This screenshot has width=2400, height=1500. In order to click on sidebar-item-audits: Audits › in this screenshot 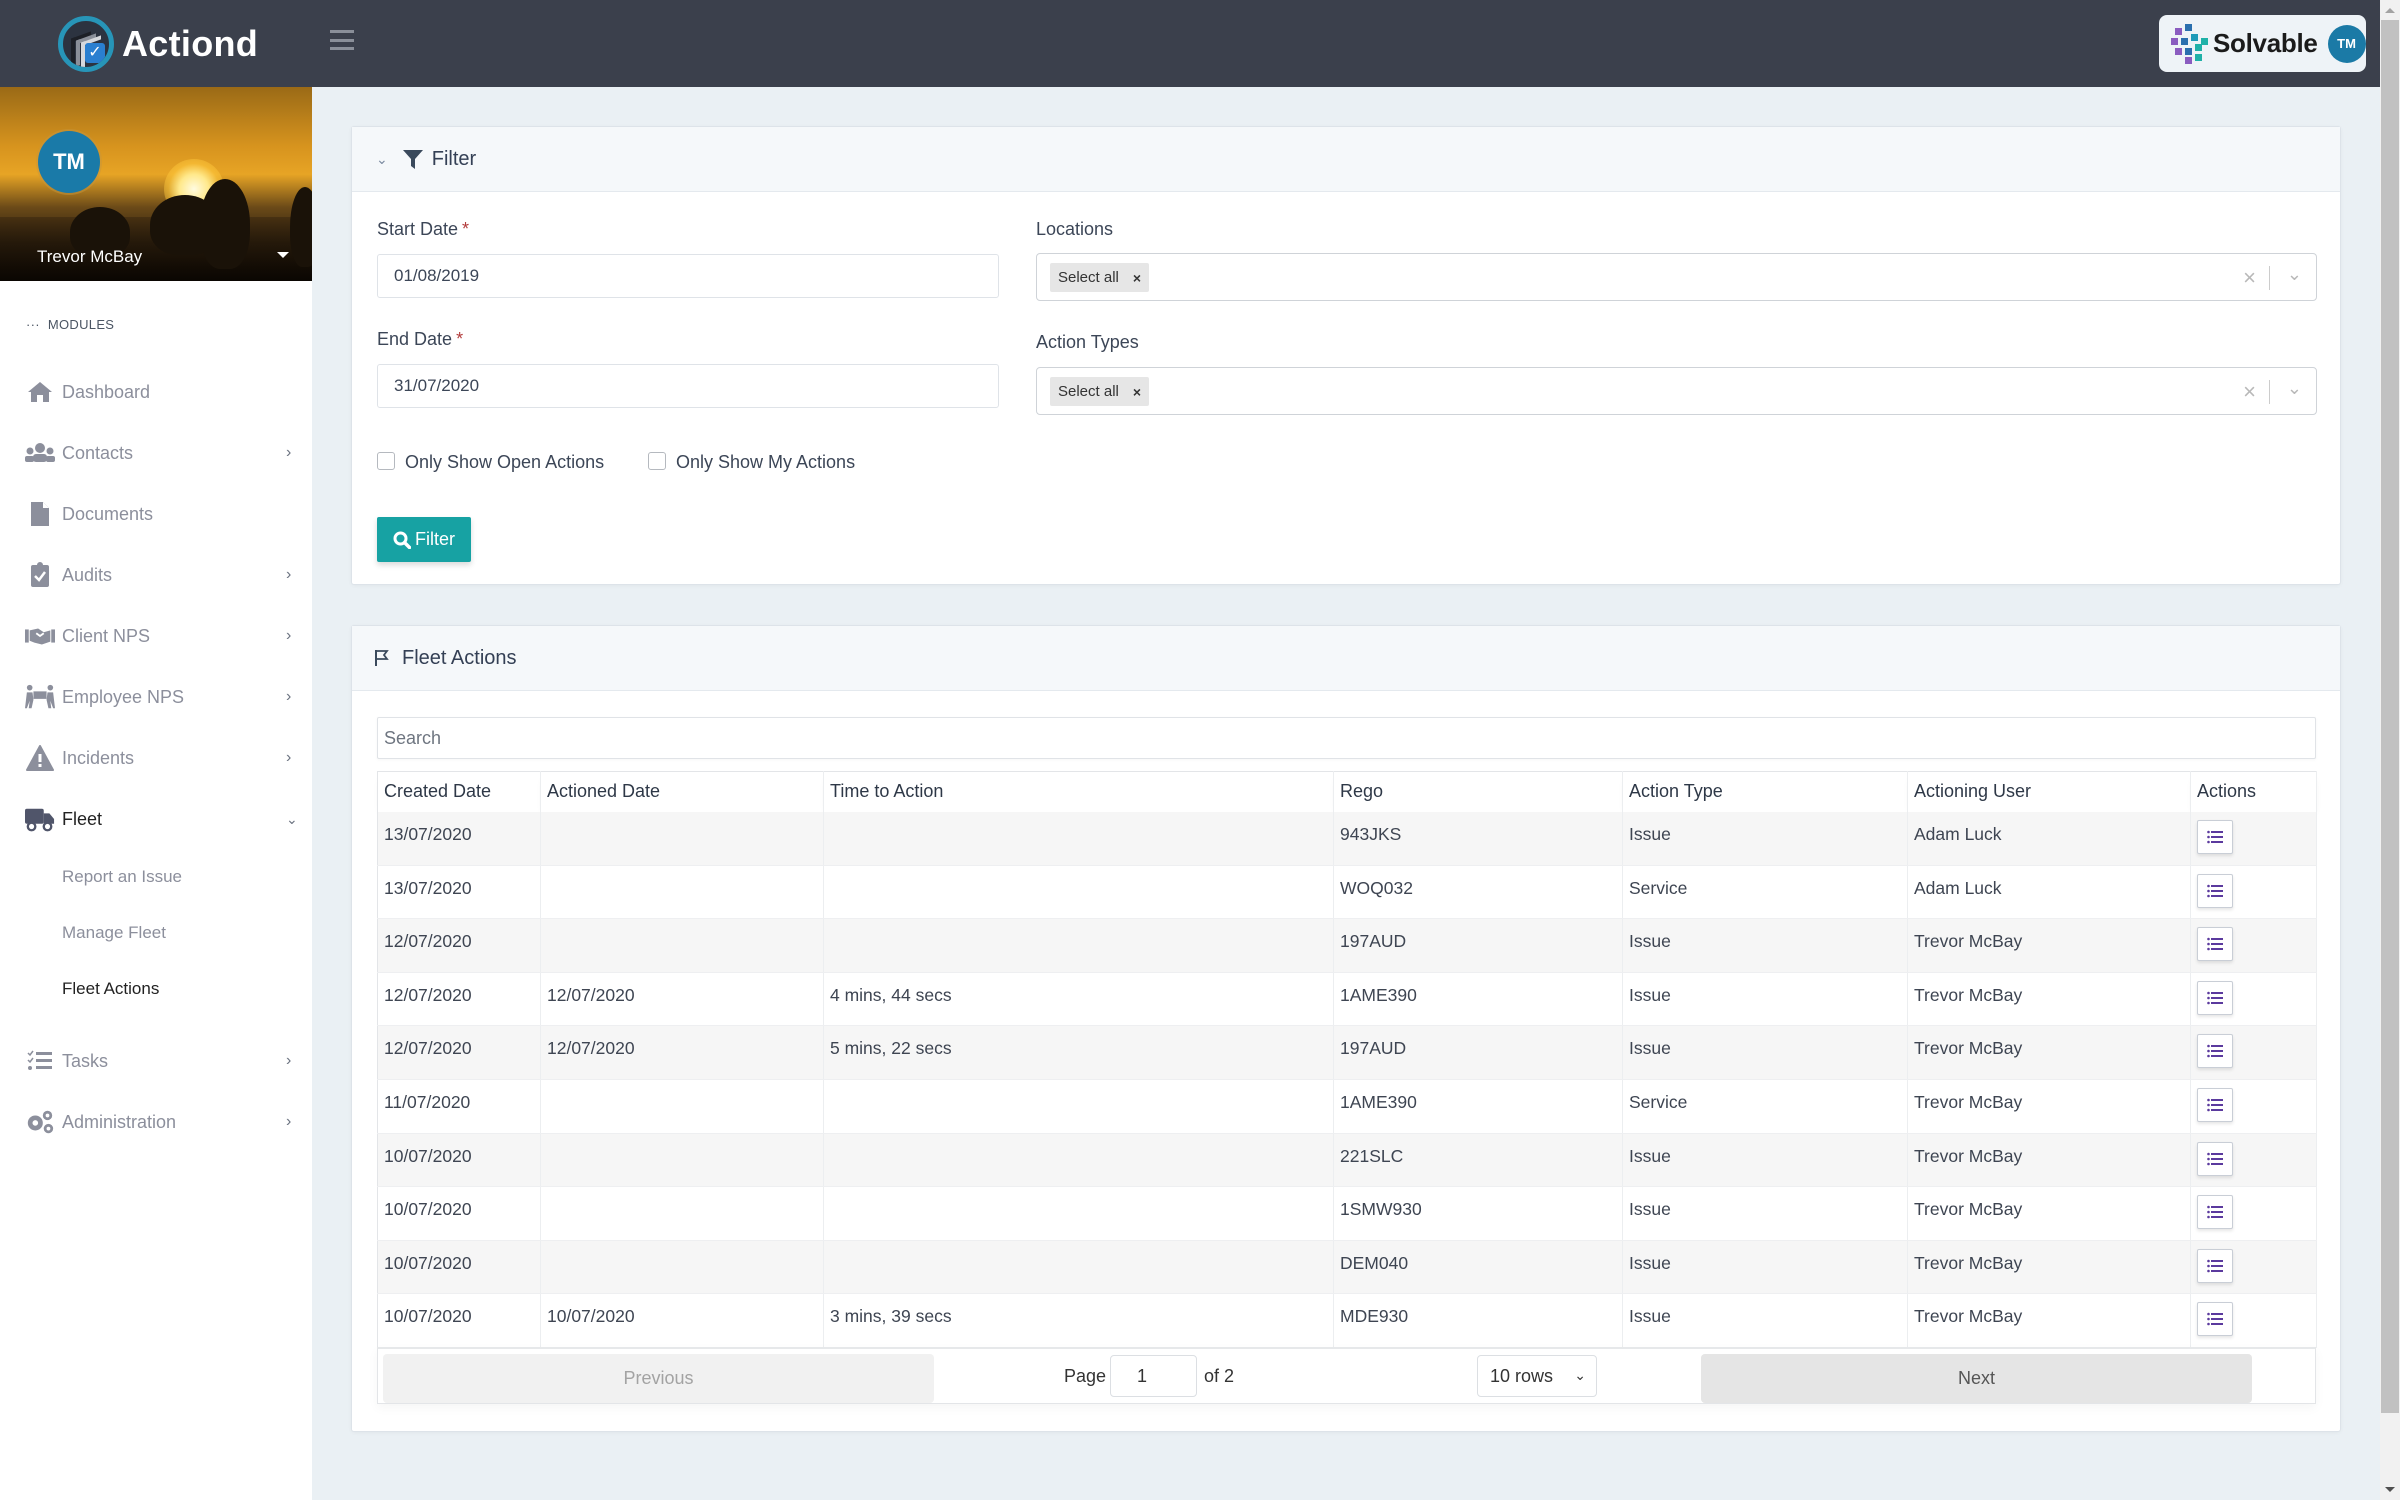, I will do `click(156, 575)`.